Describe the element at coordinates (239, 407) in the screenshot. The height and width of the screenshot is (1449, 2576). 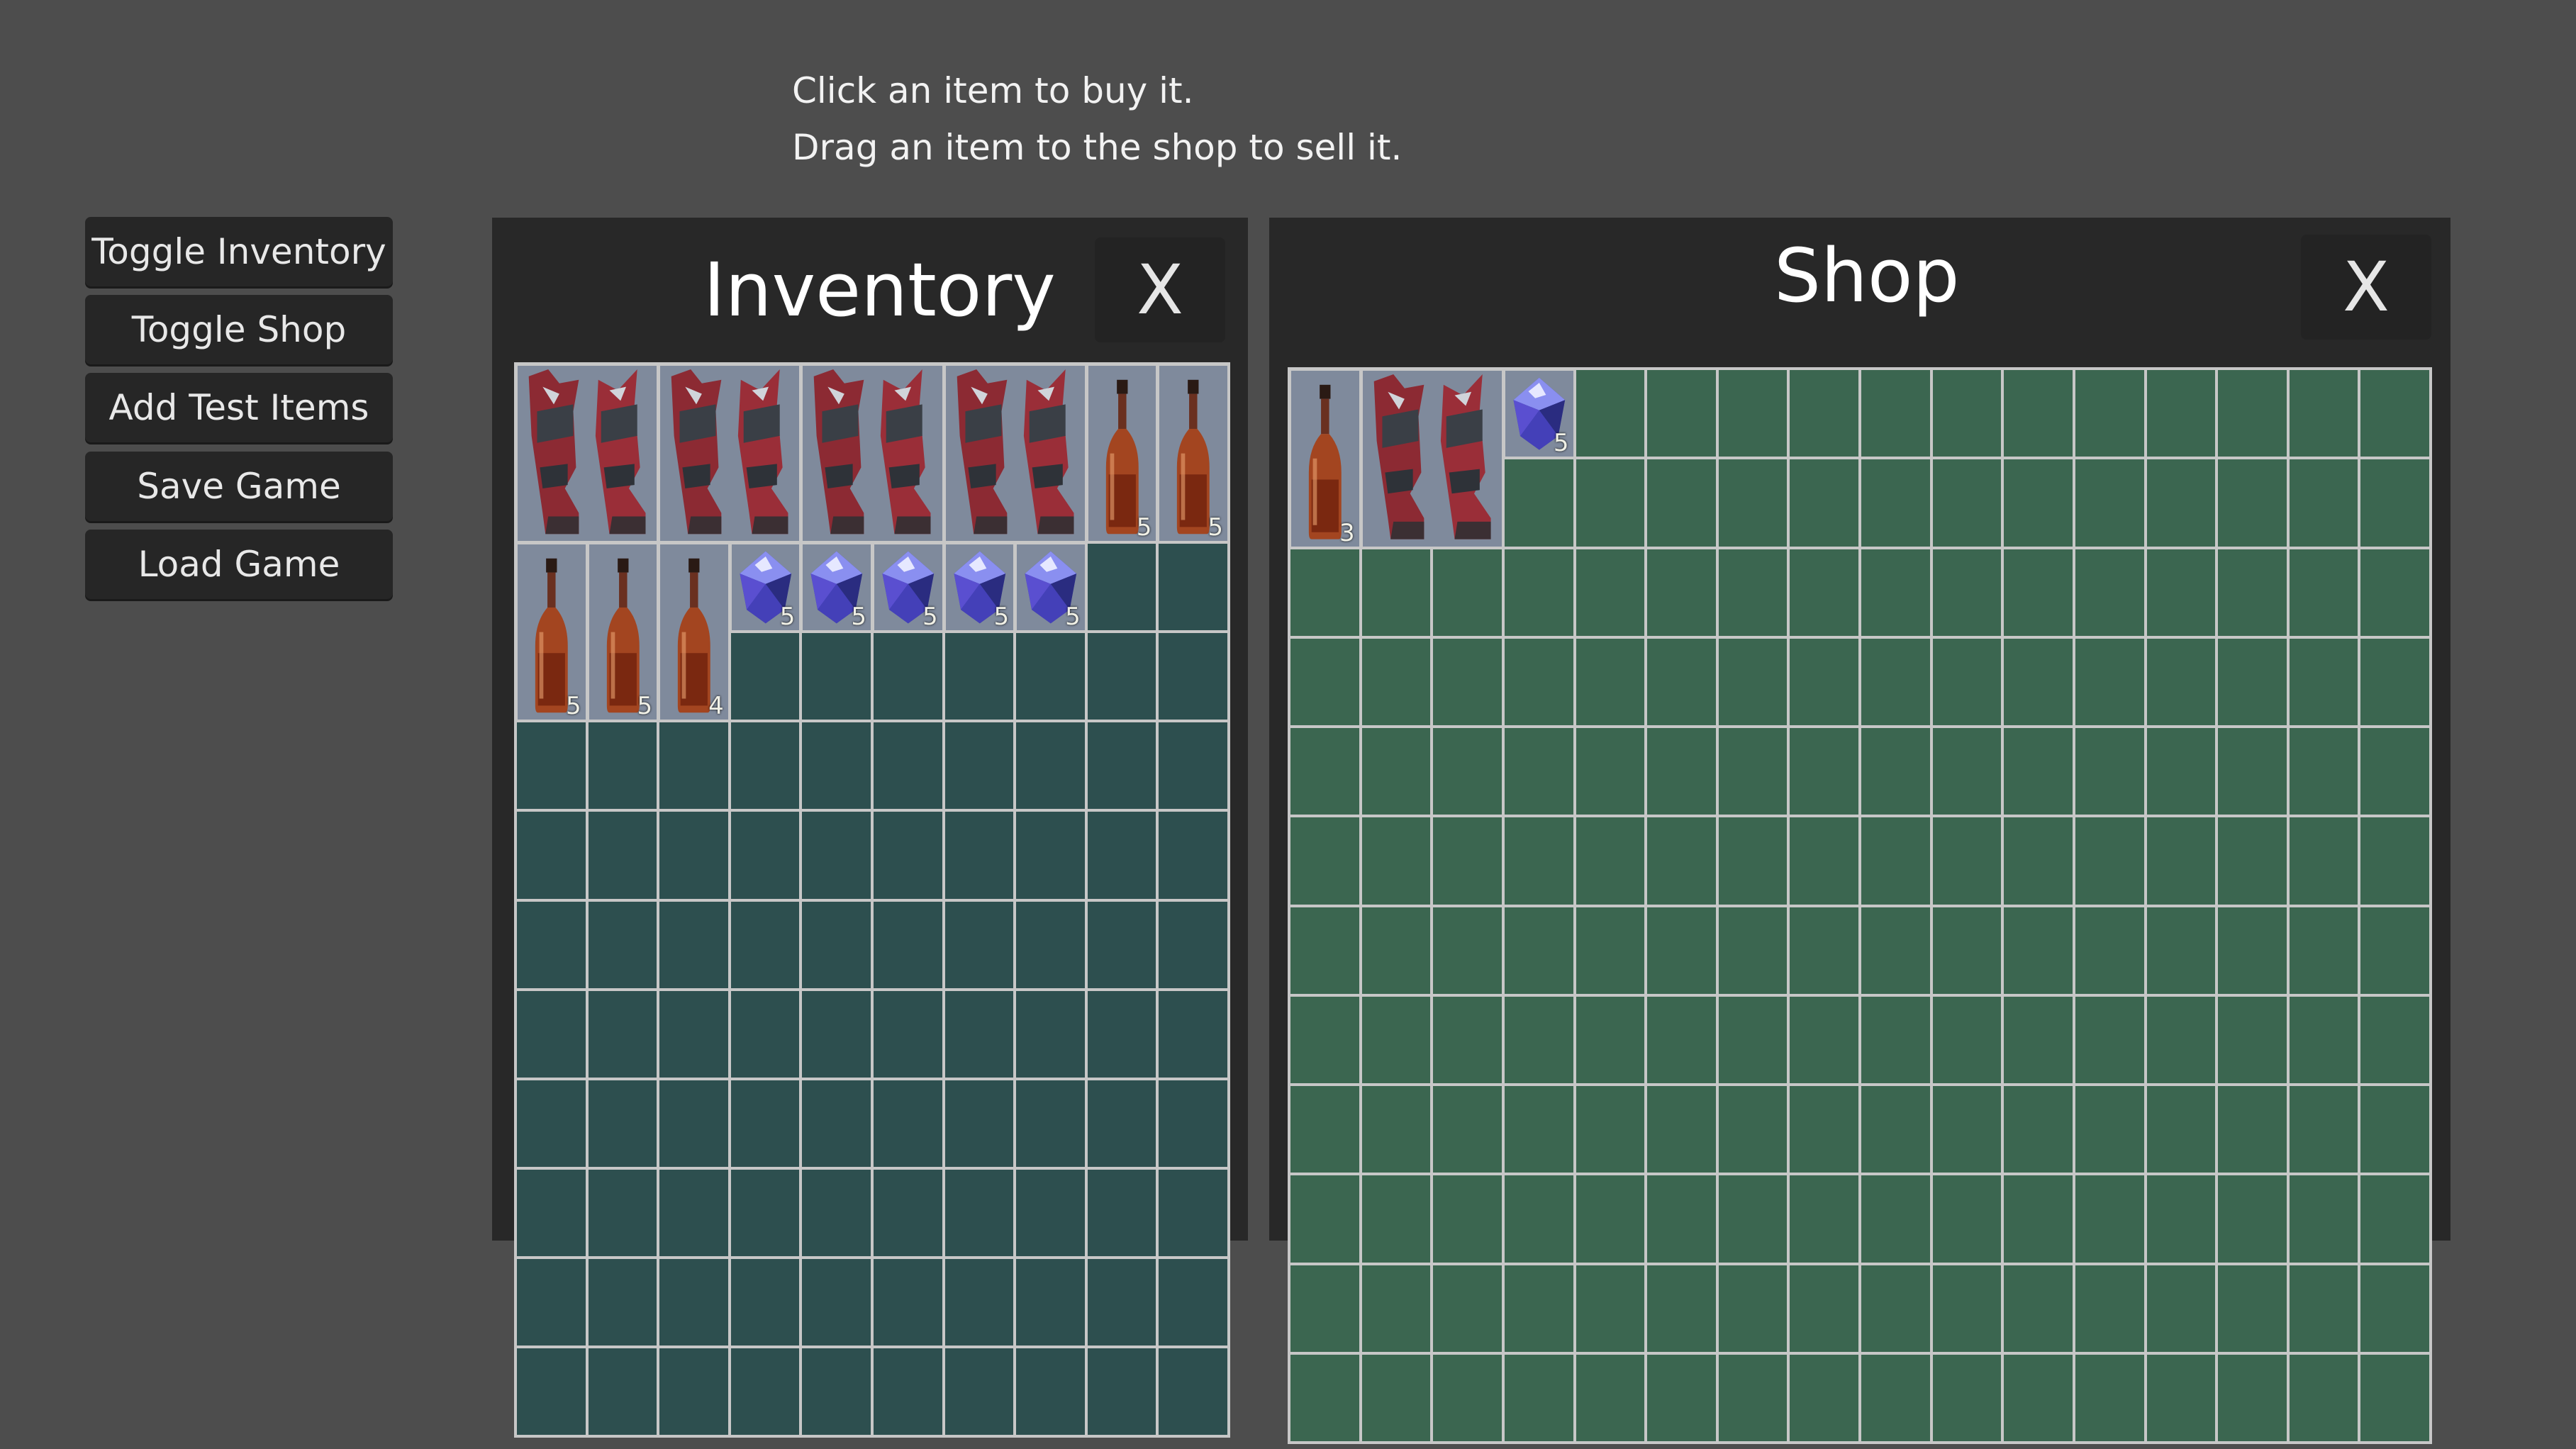
I see `add-test-items-button: Add Test Items` at that location.